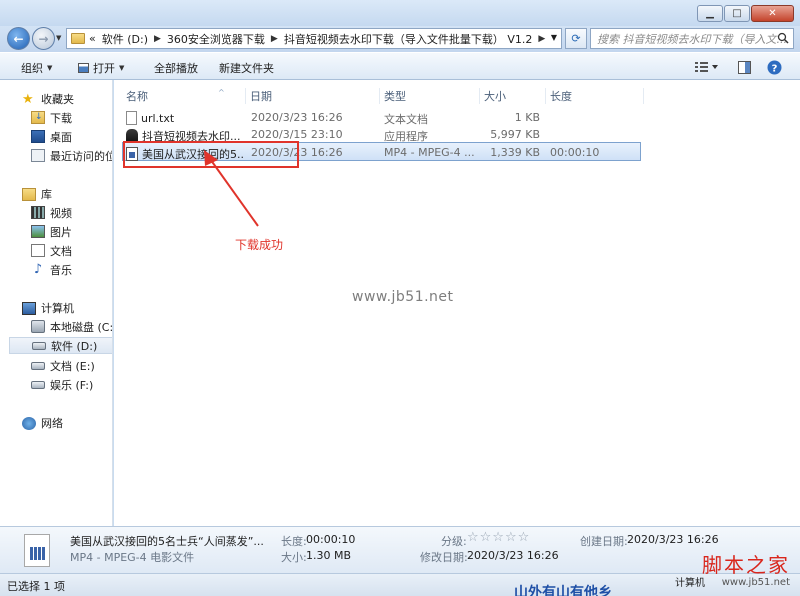  Describe the element at coordinates (403, 297) in the screenshot. I see `watermark-text: www.jb51.net` at that location.